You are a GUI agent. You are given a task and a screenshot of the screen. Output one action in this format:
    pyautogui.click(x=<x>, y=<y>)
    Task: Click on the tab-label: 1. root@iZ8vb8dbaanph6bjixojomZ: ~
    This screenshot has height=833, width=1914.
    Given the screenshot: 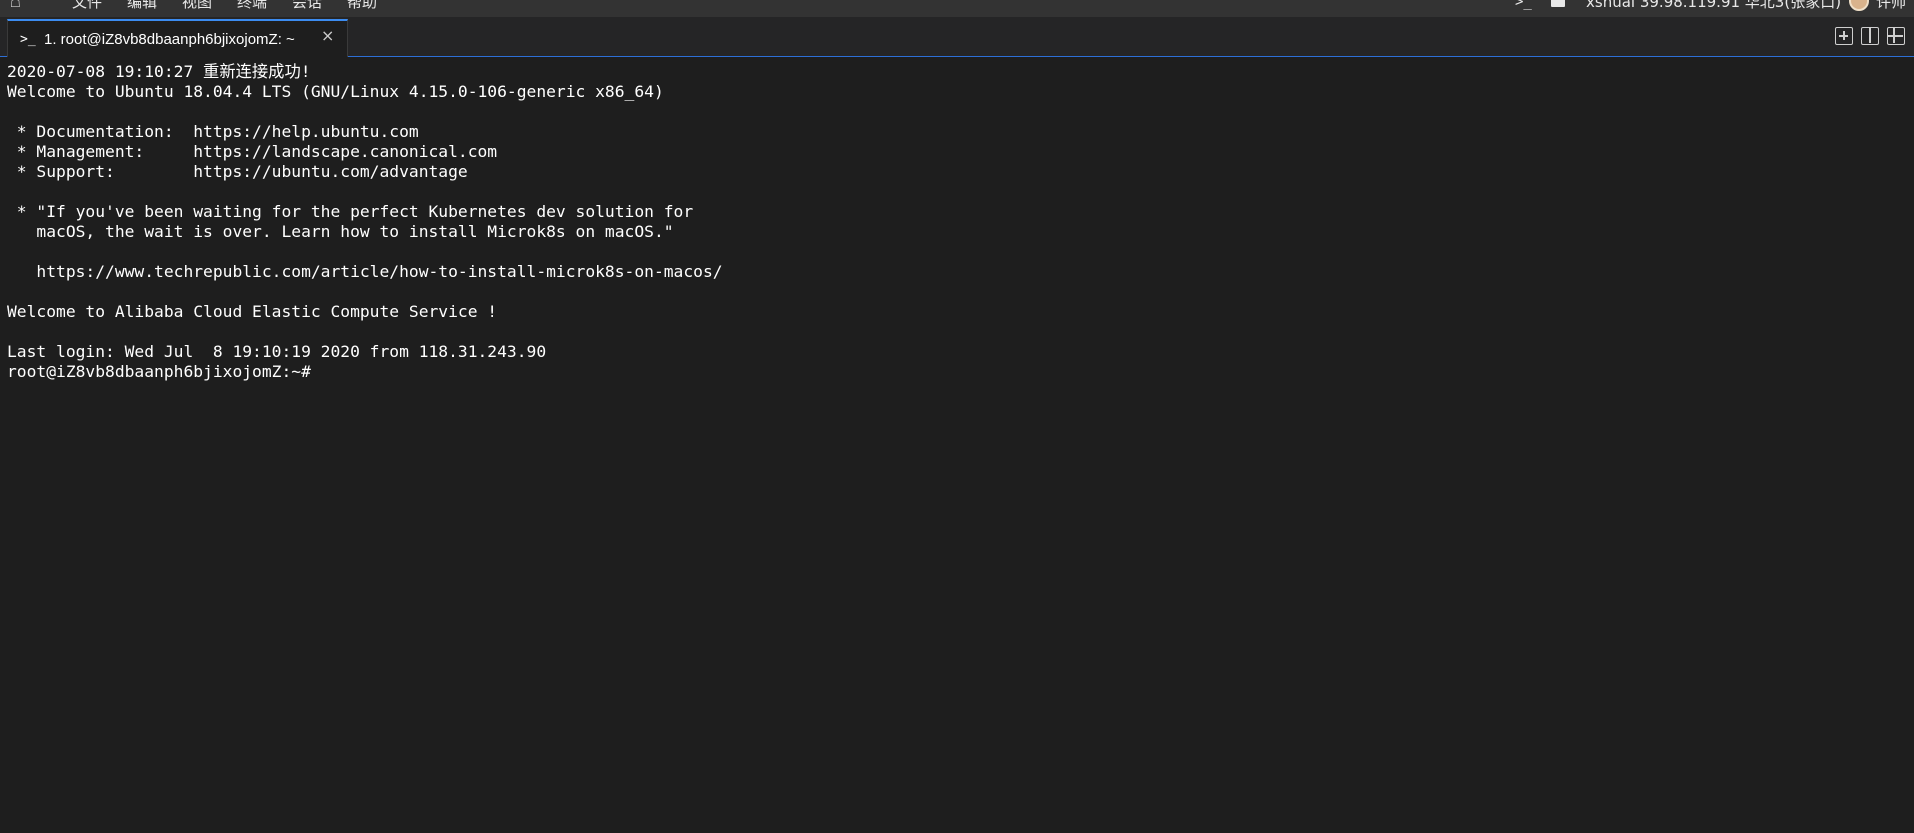 What is the action you would take?
    pyautogui.click(x=169, y=39)
    